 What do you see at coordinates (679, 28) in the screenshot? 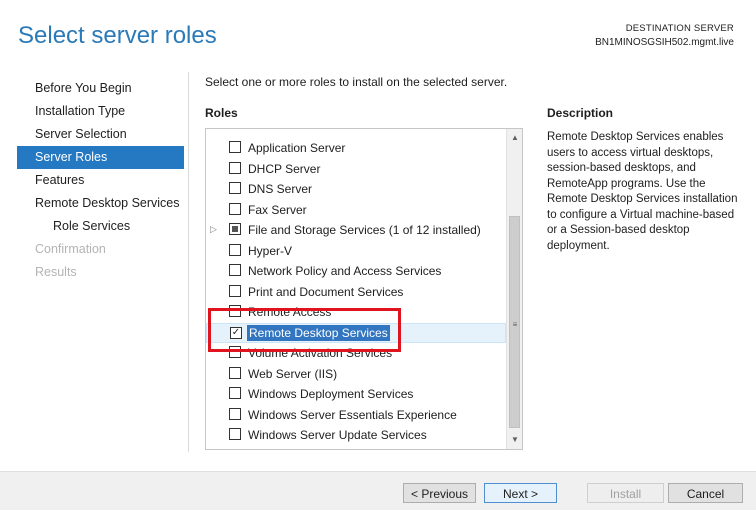
I see `destination-server-label: DESTINATION SERVER` at bounding box center [679, 28].